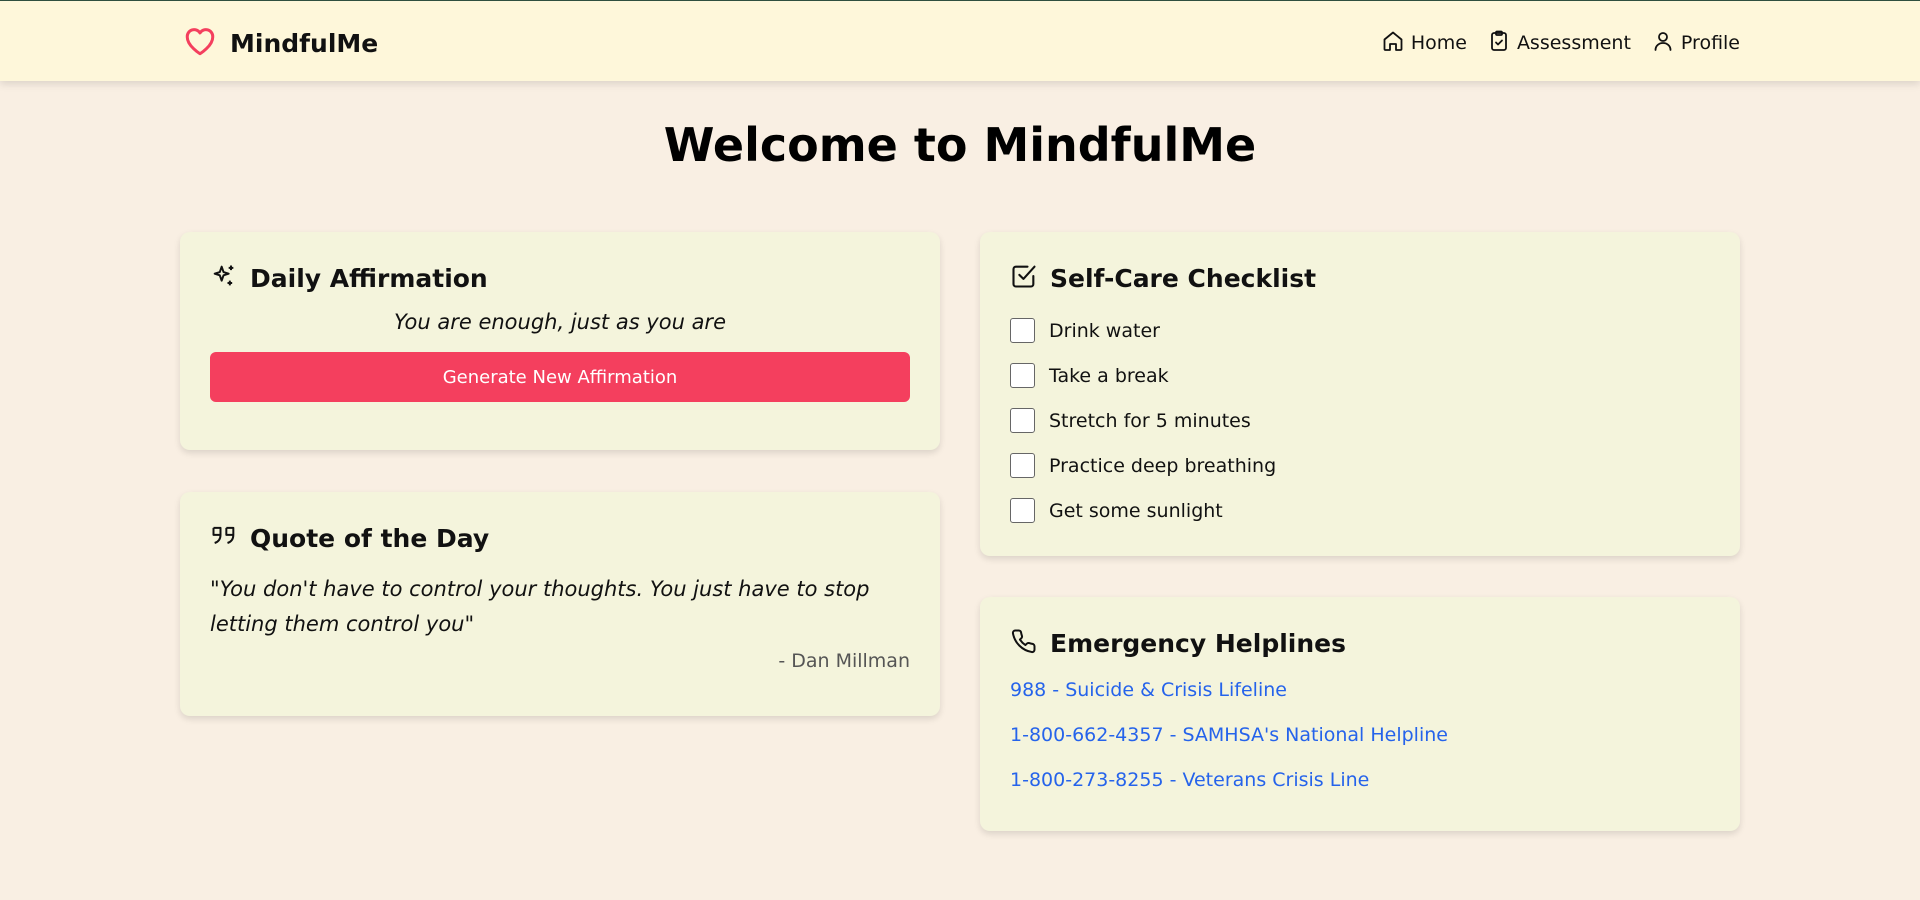 The width and height of the screenshot is (1920, 900). Describe the element at coordinates (224, 538) in the screenshot. I see `quote-icon` at that location.